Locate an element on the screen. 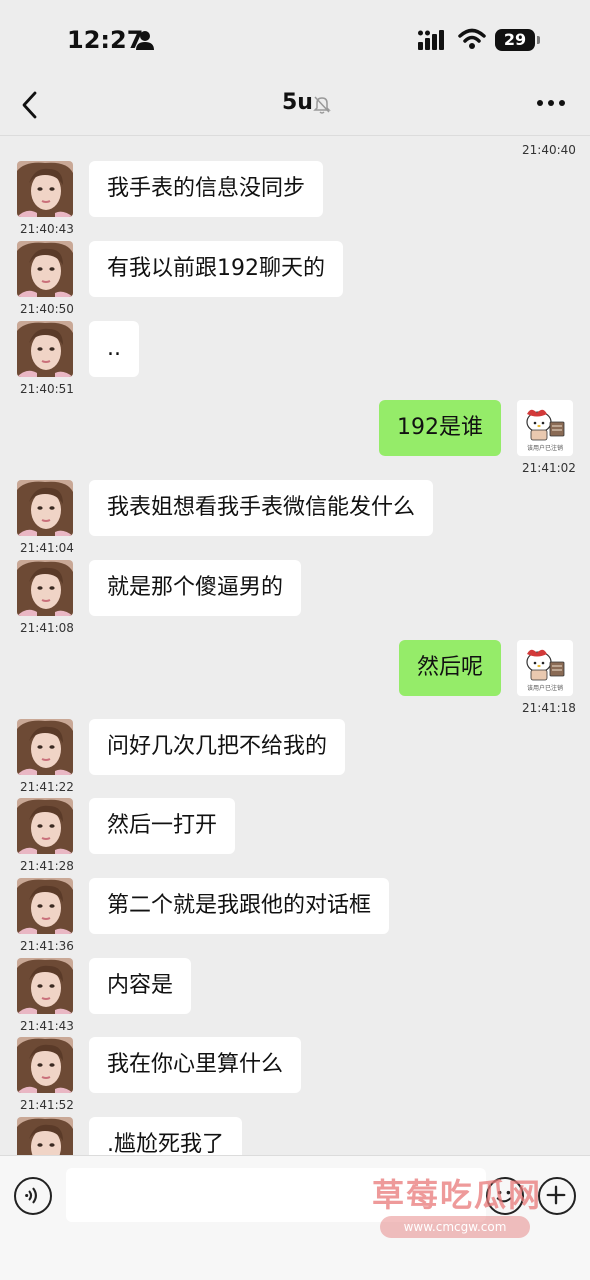 The height and width of the screenshot is (1280, 590). message-timestamp: 21:40:43 is located at coordinates (47, 229).